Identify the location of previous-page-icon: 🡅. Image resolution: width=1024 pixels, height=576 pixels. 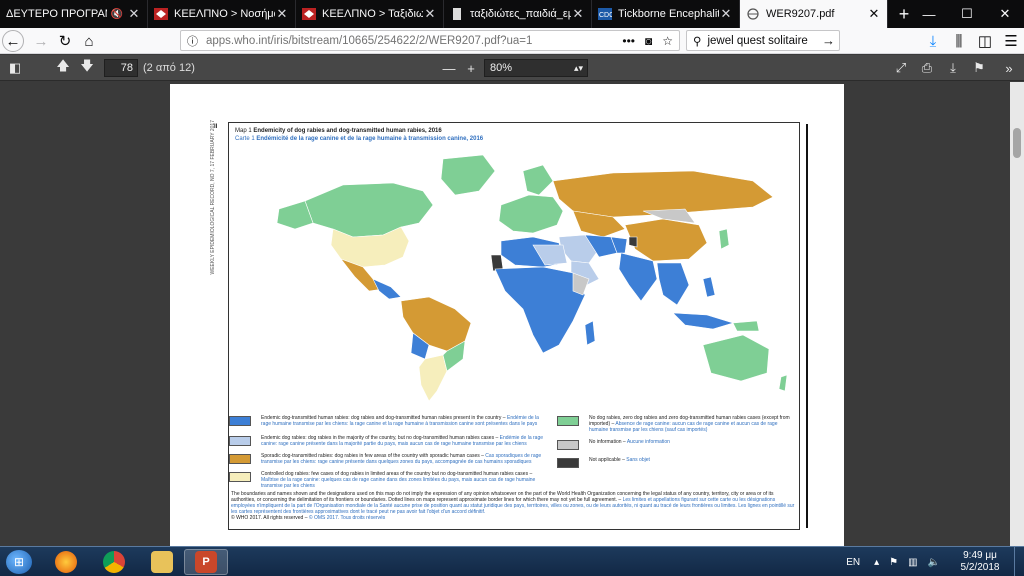
(63, 68).